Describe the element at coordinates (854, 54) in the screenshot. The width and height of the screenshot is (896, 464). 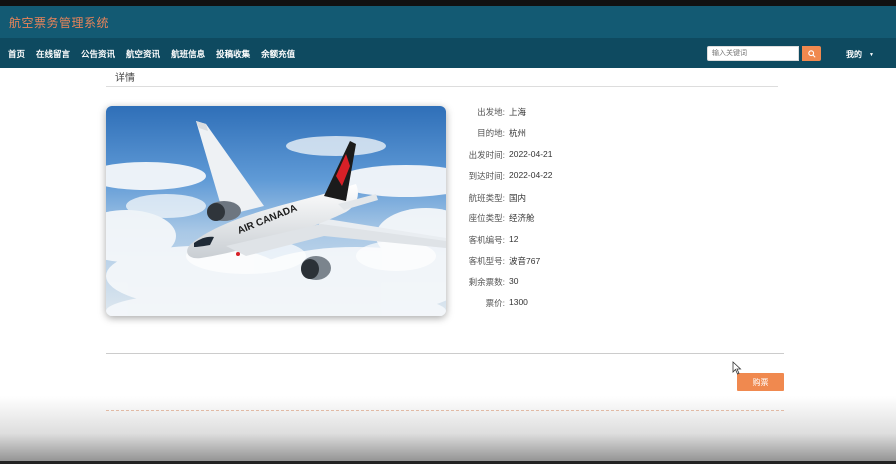
I see `user-menu-label: 我的` at that location.